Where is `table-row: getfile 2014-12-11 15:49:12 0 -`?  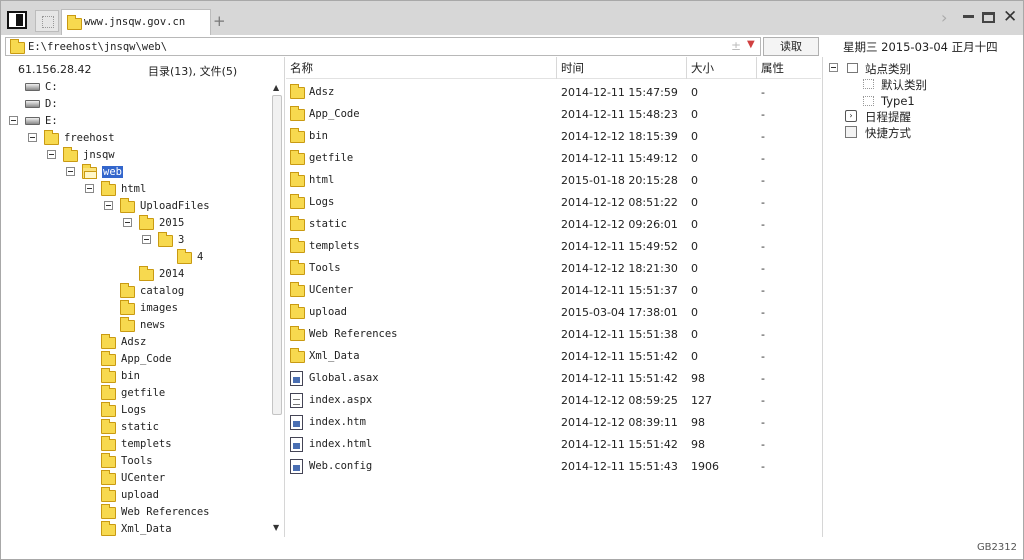 table-row: getfile 2014-12-11 15:49:12 0 - is located at coordinates (553, 159).